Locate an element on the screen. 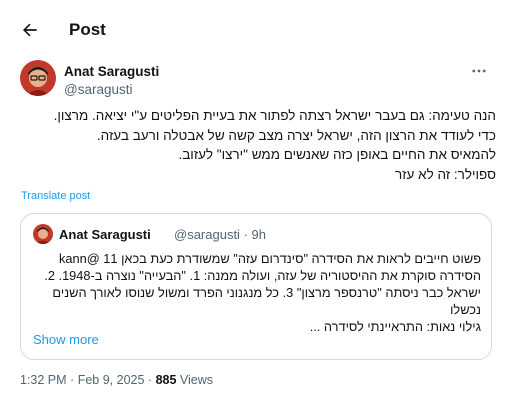  quoted-time: 9h is located at coordinates (259, 234).